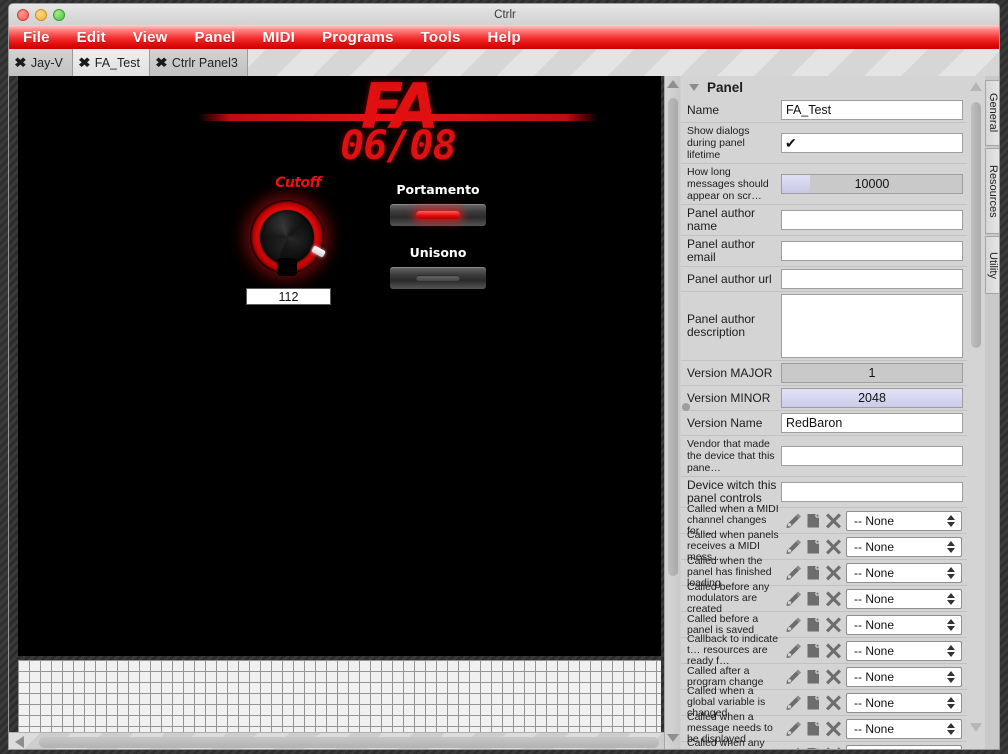 The width and height of the screenshot is (1008, 754). I want to click on menu-item-view: View, so click(150, 37).